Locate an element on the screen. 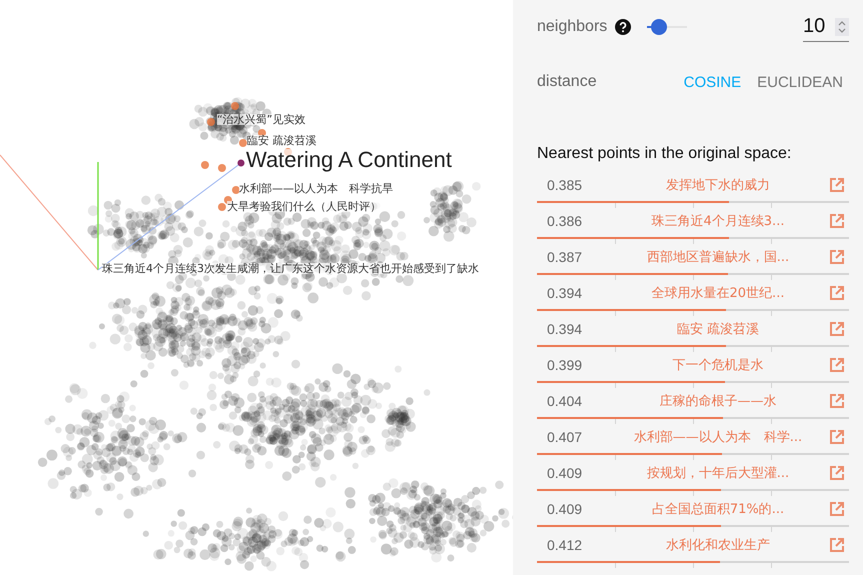 The height and width of the screenshot is (575, 863). distance-option: EUCLIDEAN is located at coordinates (800, 82).